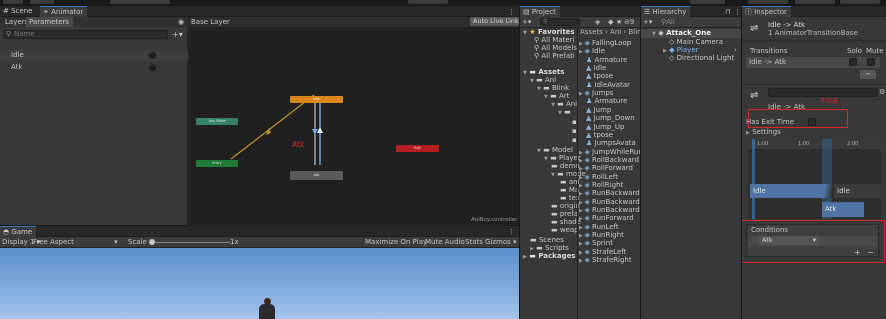  I want to click on gameobject-player: ▶ ◆ Player, so click(681, 50).